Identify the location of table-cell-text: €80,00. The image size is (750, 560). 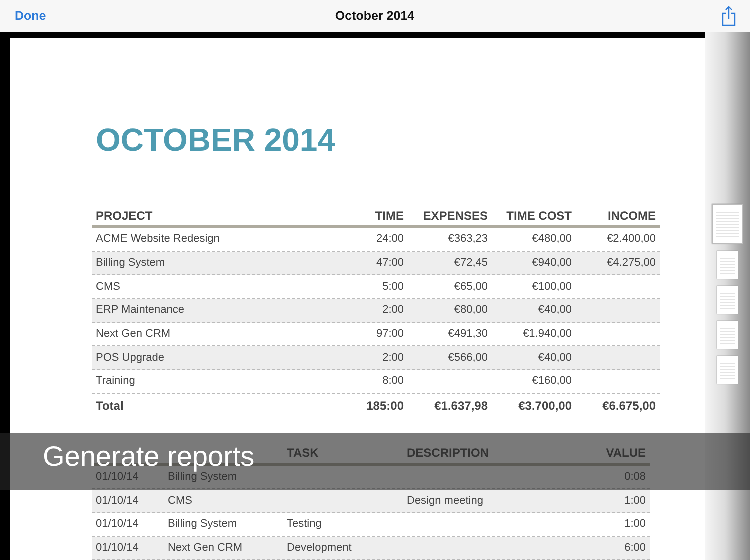
(471, 310).